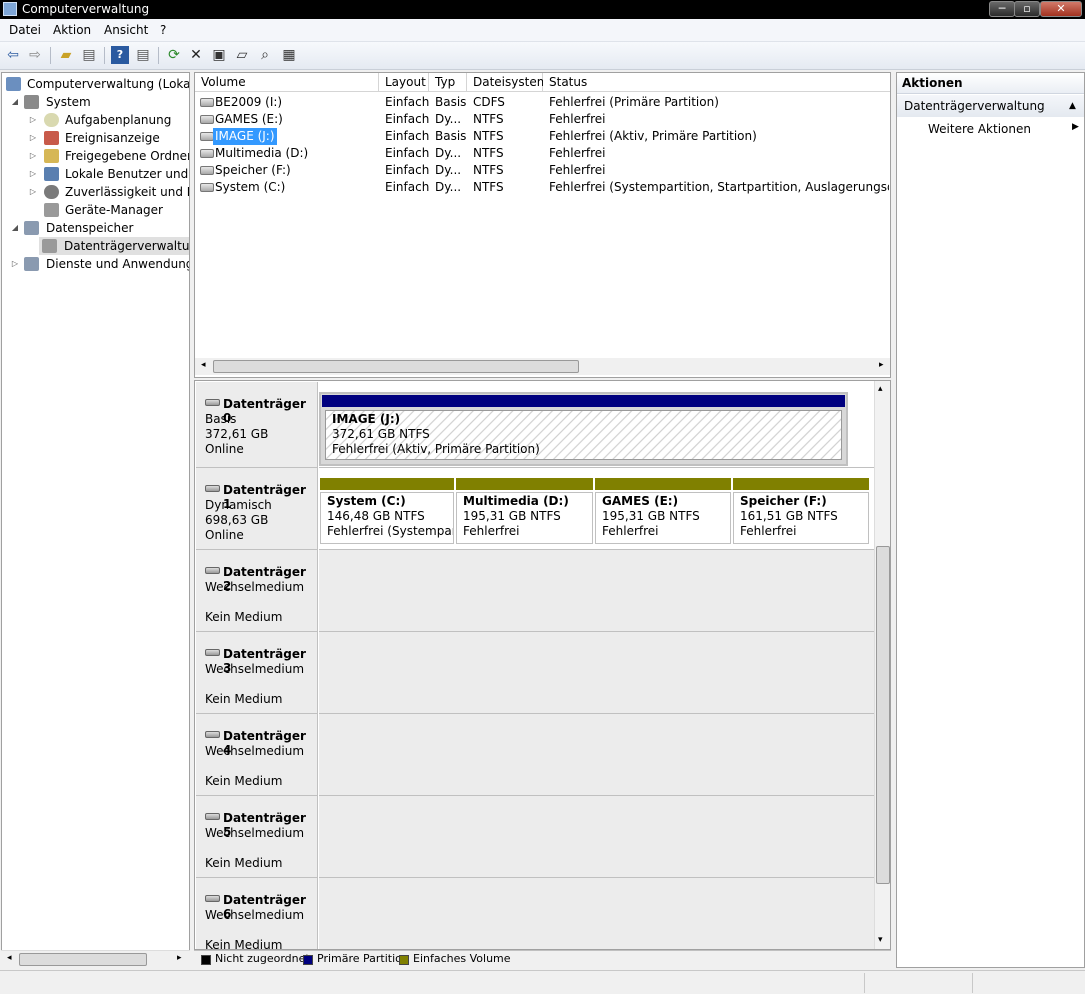 The image size is (1085, 994). I want to click on column-header-dateisystem: Dateisystem, so click(507, 82).